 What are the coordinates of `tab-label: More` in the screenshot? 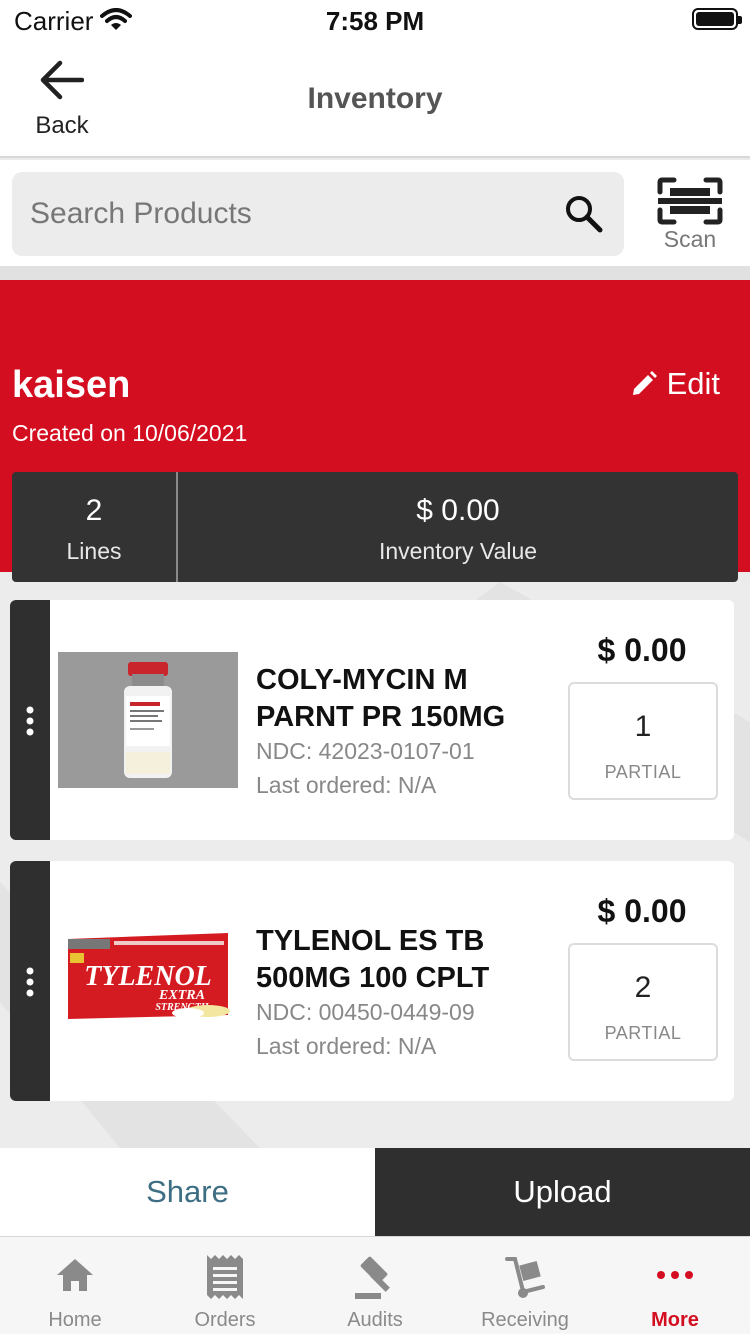 It's located at (675, 1320).